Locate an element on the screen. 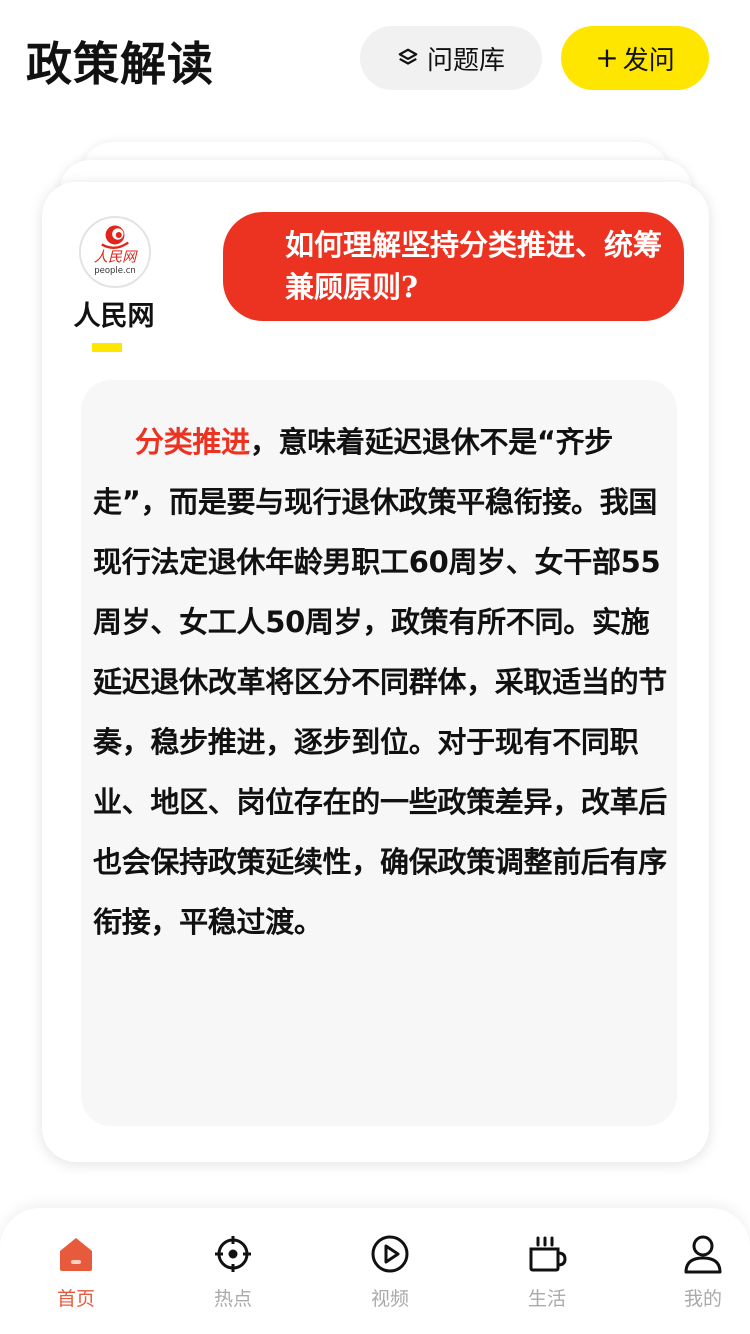 The image size is (750, 1334). header: 政策解读 问题库 + 发问 is located at coordinates (375, 60).